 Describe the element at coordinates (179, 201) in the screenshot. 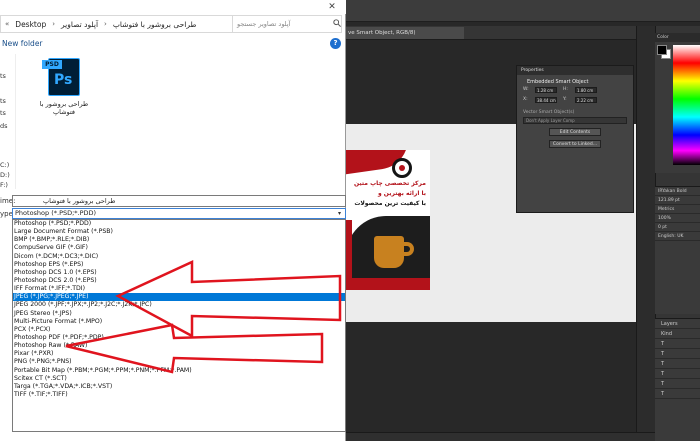

I see `file-name-input: طراحی بروشور با فتوشاپ` at that location.